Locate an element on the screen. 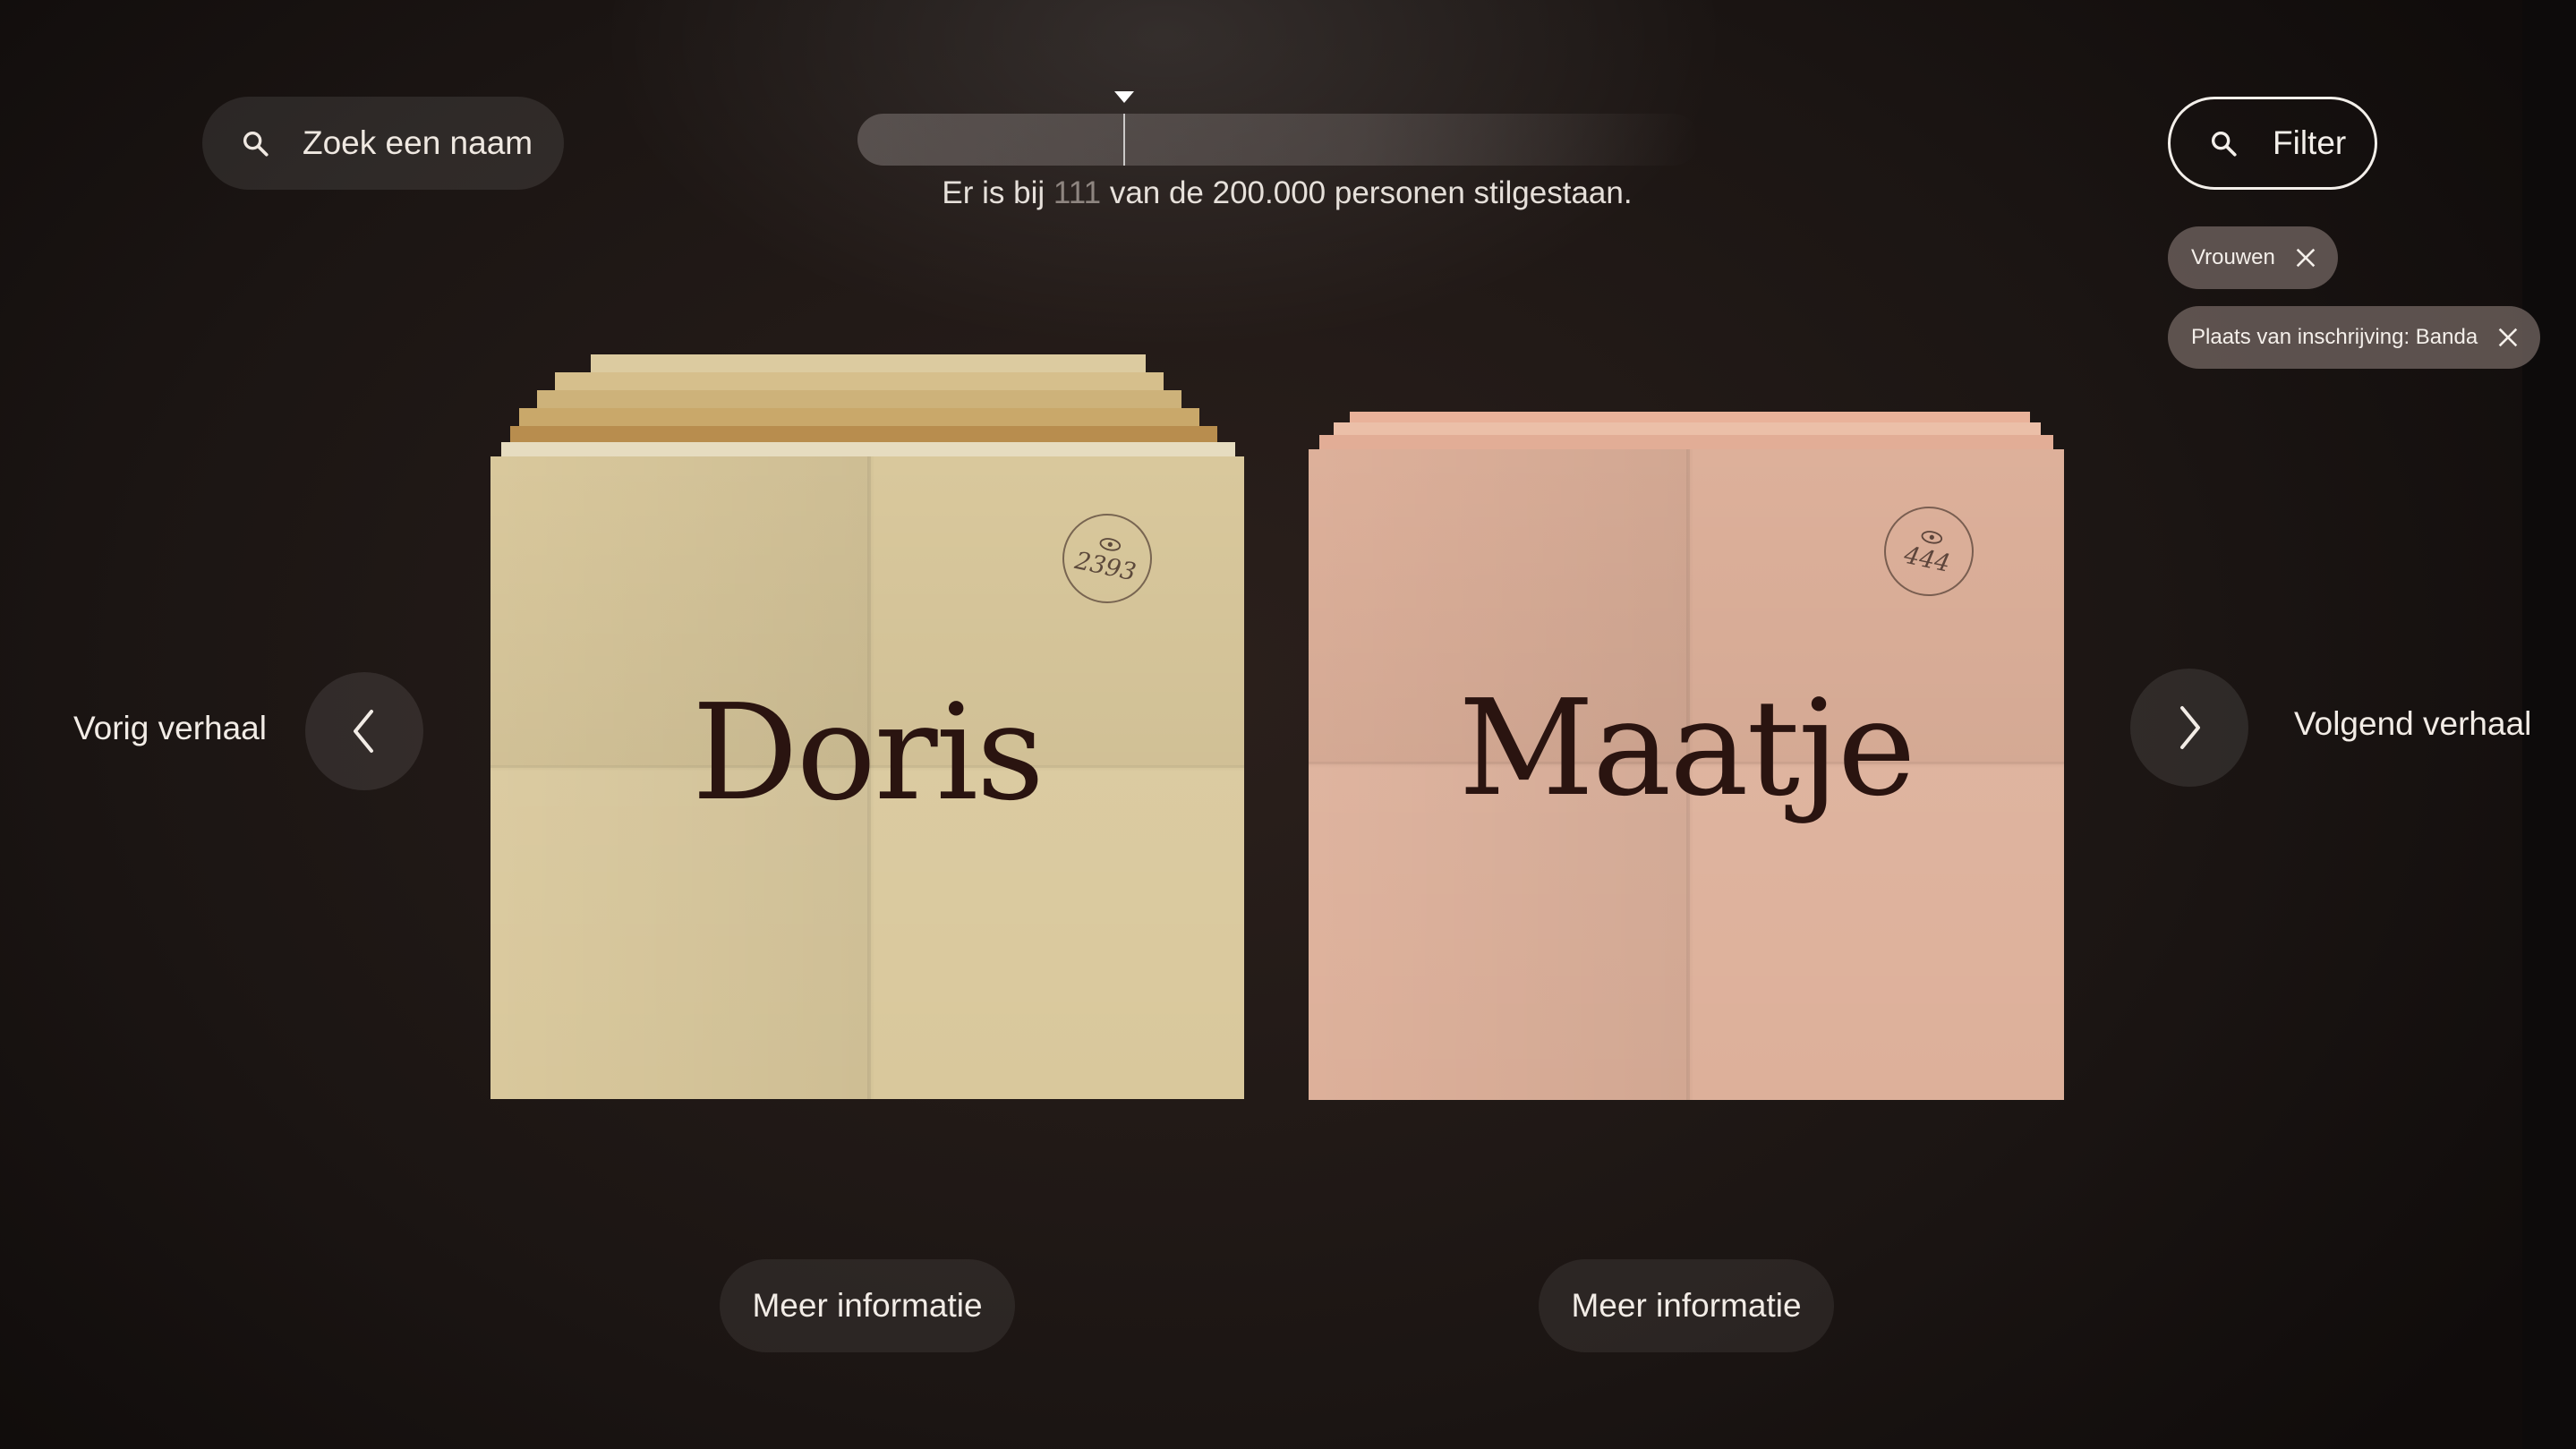 This screenshot has width=2576, height=1449. prev-story-button is located at coordinates (364, 731).